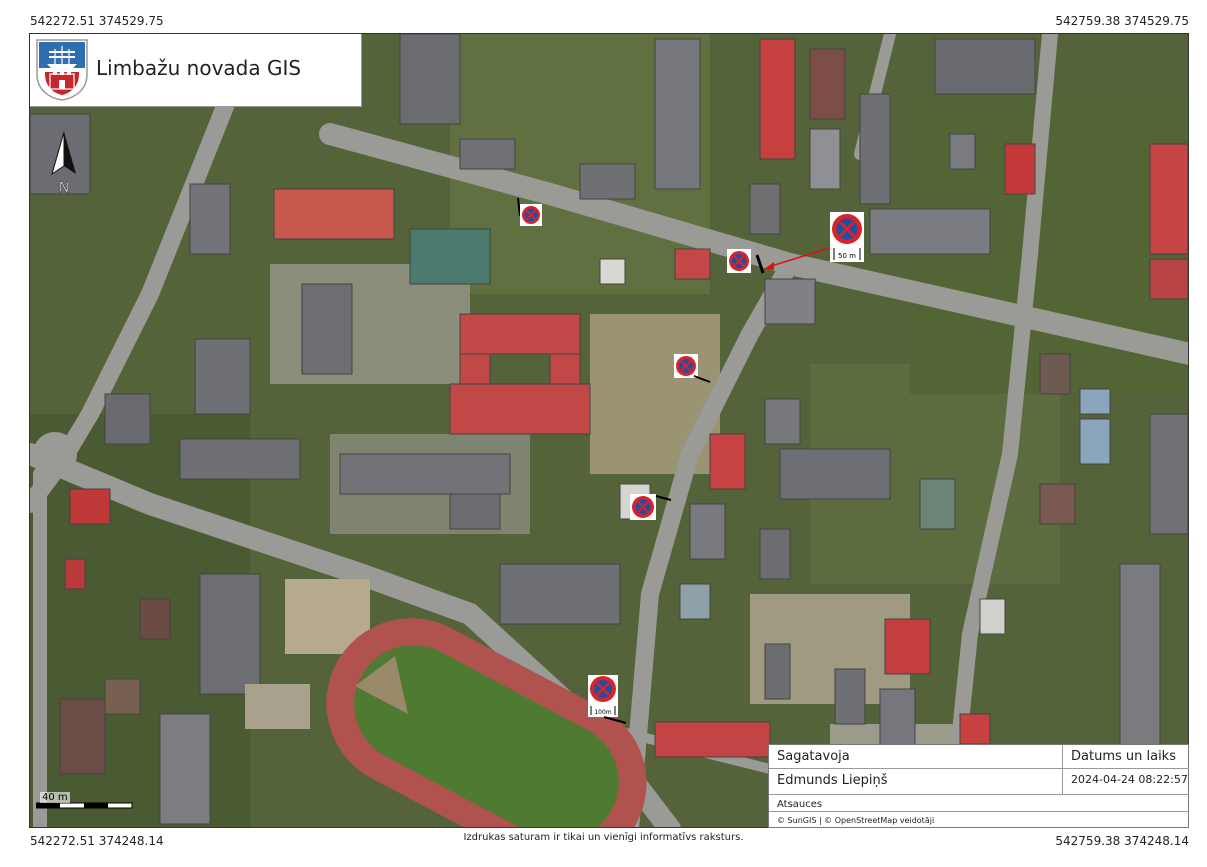 The width and height of the screenshot is (1207, 867). Describe the element at coordinates (856, 820) in the screenshot. I see `references-value: © SunGIS | © OpenStreetMap veidotāji` at that location.